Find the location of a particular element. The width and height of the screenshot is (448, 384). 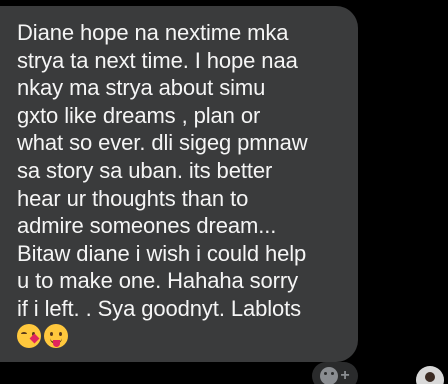

message-line: what so ever. dli sigeg pmnaw is located at coordinates (162, 143).